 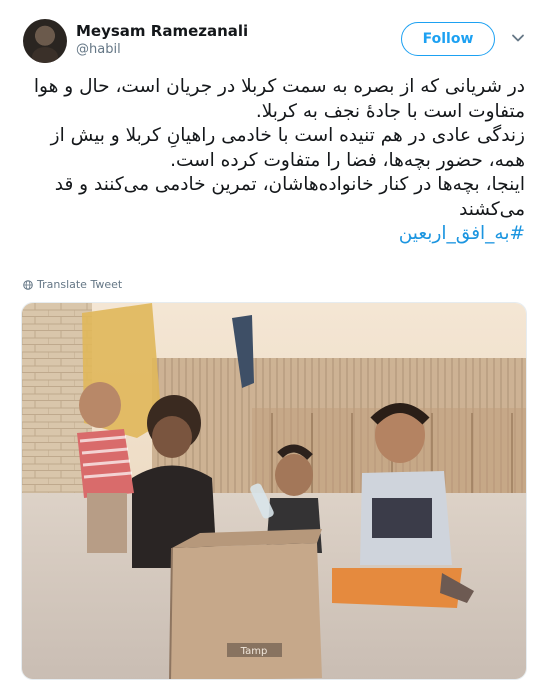 What do you see at coordinates (254, 651) in the screenshot?
I see `box-label: Tamp` at bounding box center [254, 651].